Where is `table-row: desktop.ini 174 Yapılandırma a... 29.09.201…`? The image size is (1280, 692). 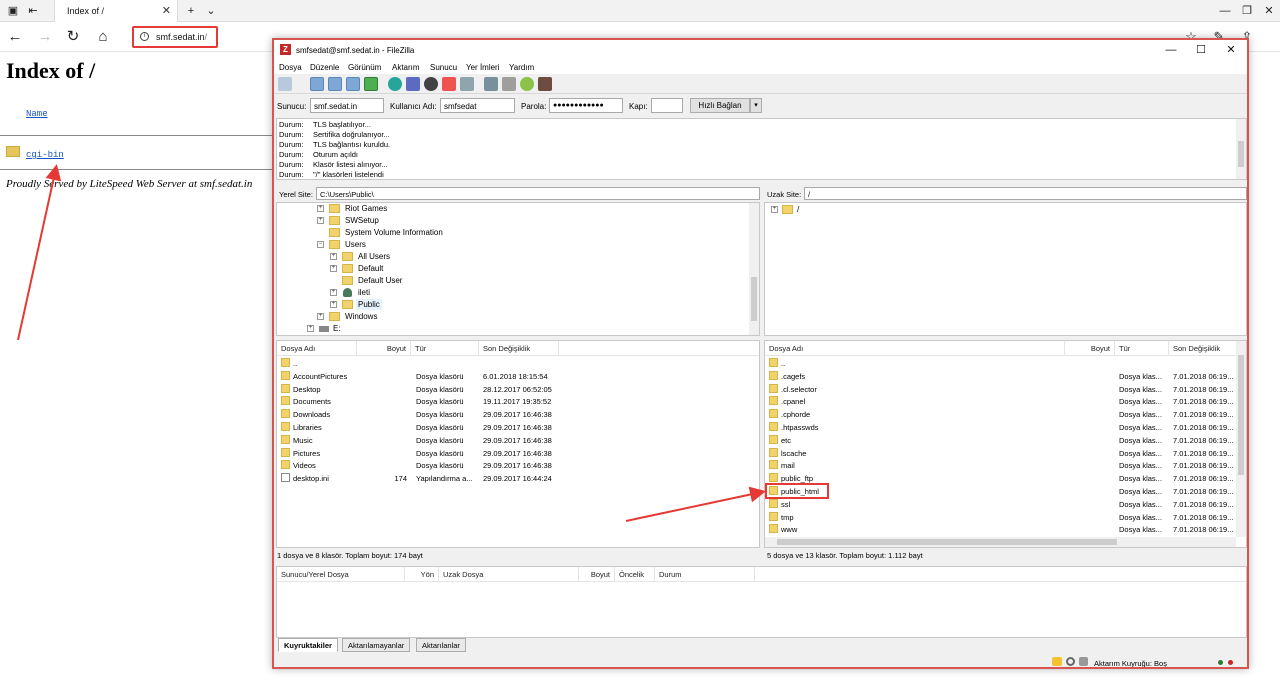
table-row: desktop.ini 174 Yapılandırma a... 29.09.201… is located at coordinates (518, 478).